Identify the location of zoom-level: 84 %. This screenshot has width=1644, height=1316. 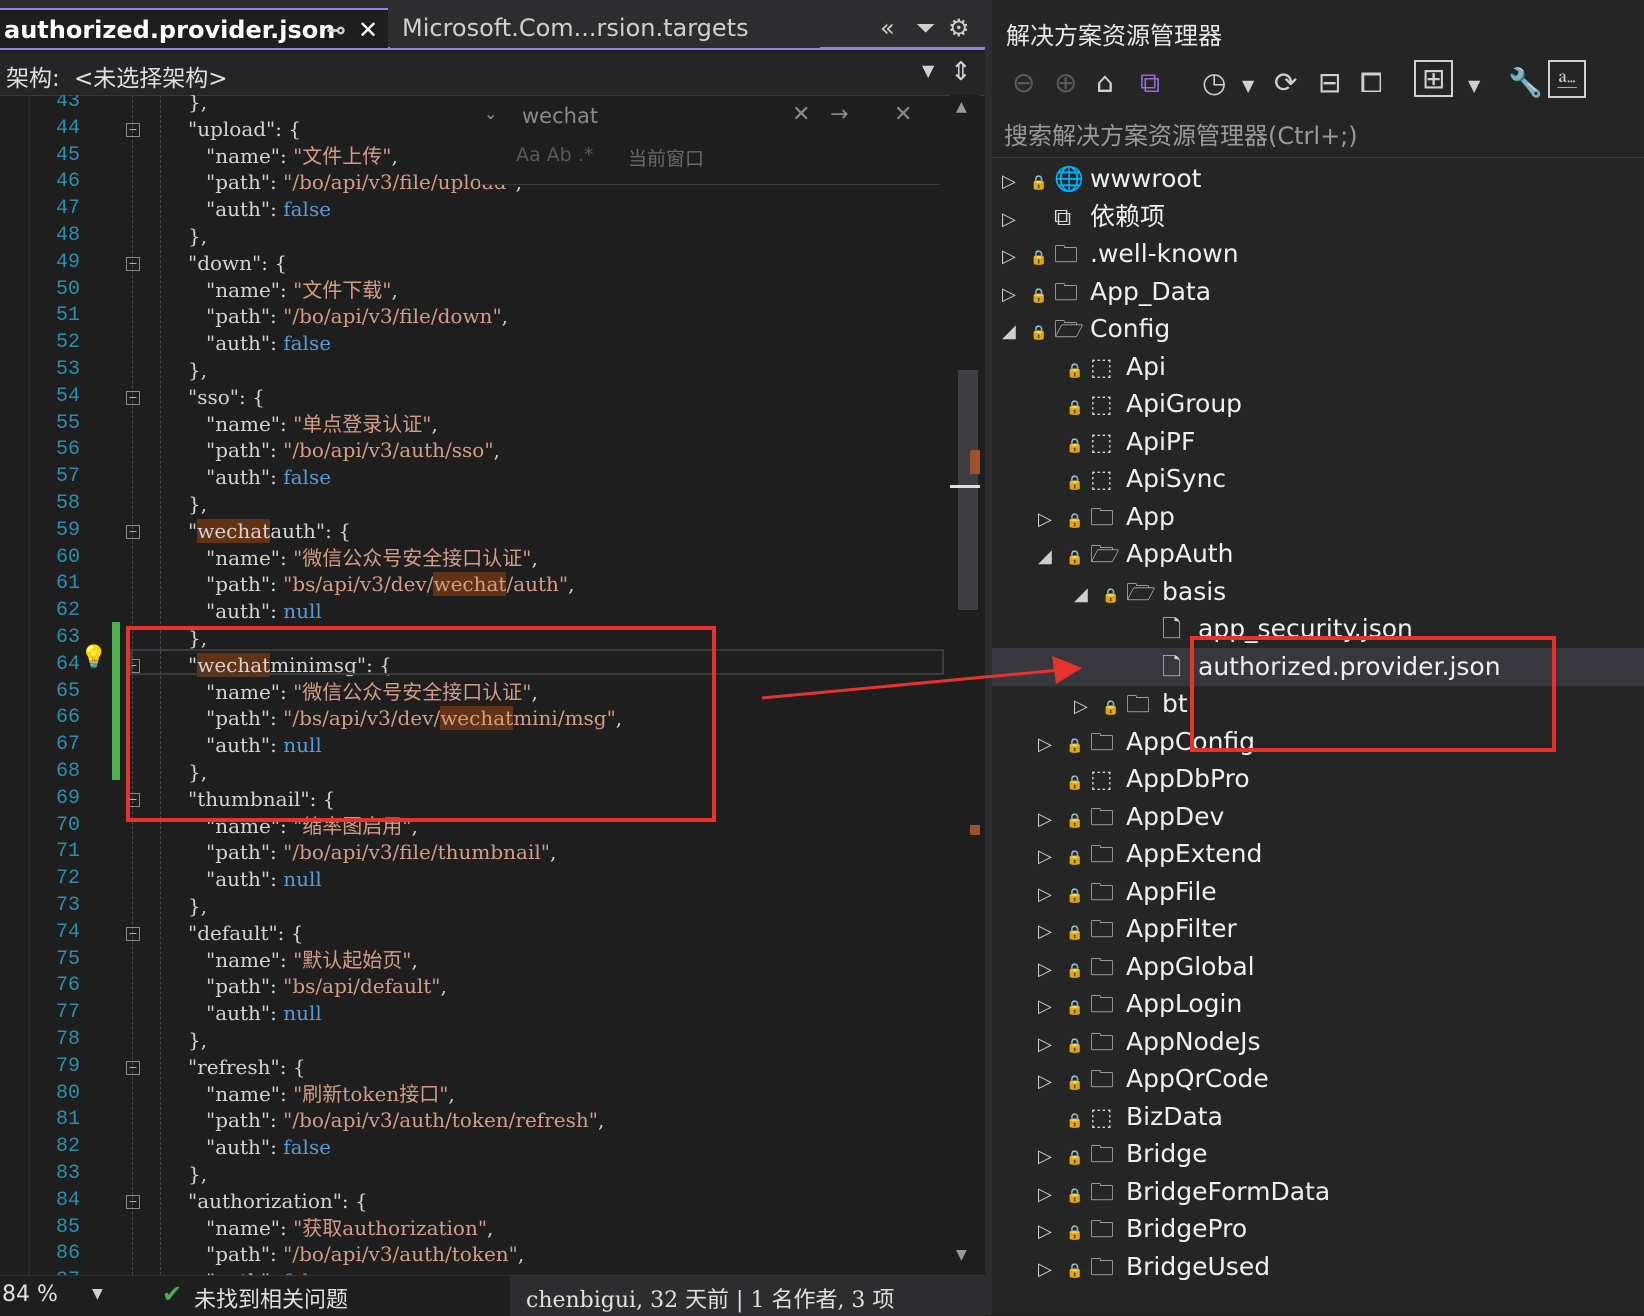
(30, 1294).